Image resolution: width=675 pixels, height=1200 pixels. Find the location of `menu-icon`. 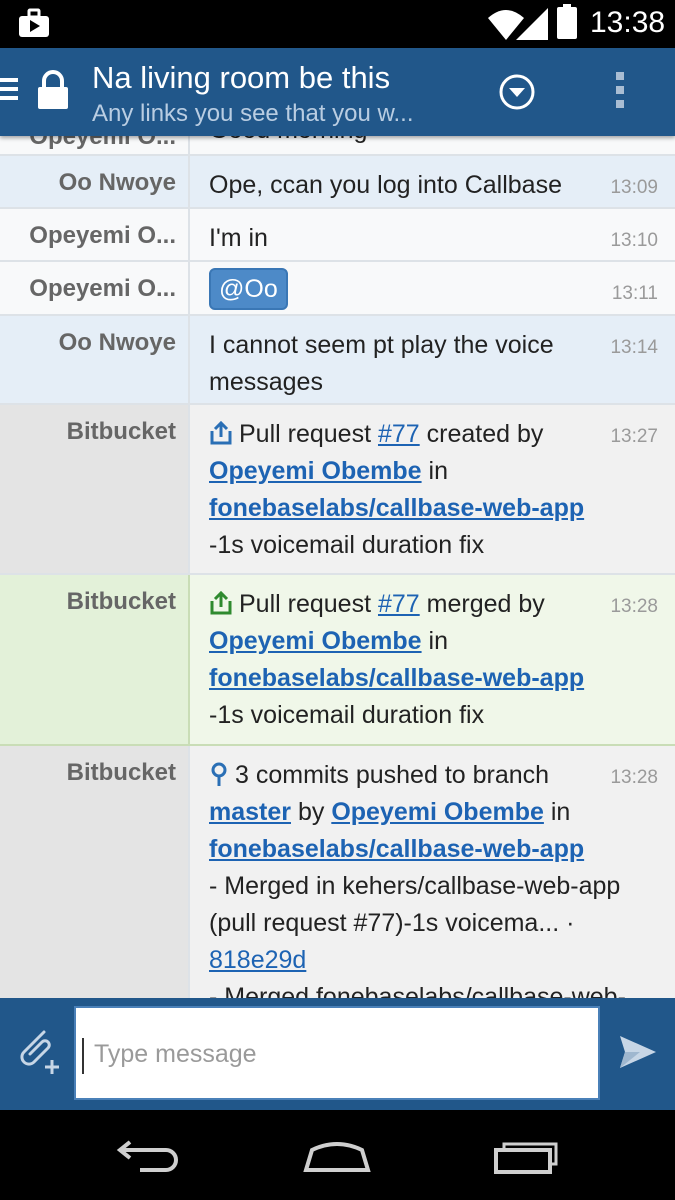

menu-icon is located at coordinates (10, 91).